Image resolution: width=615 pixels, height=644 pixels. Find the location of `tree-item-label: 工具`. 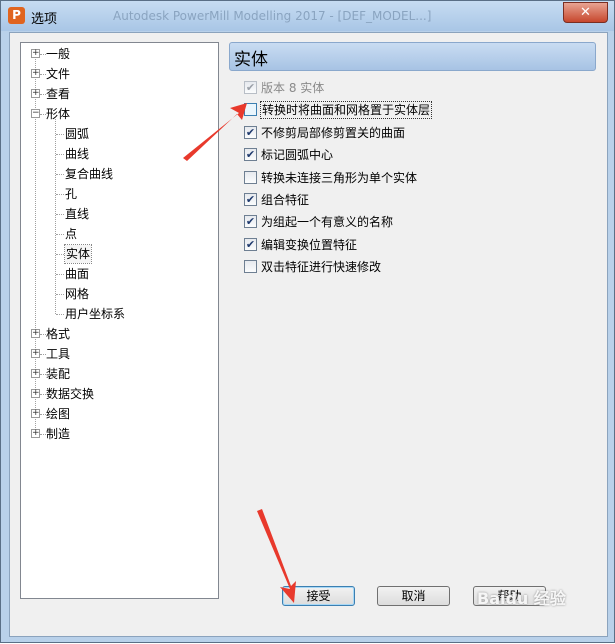

tree-item-label: 工具 is located at coordinates (58, 354).